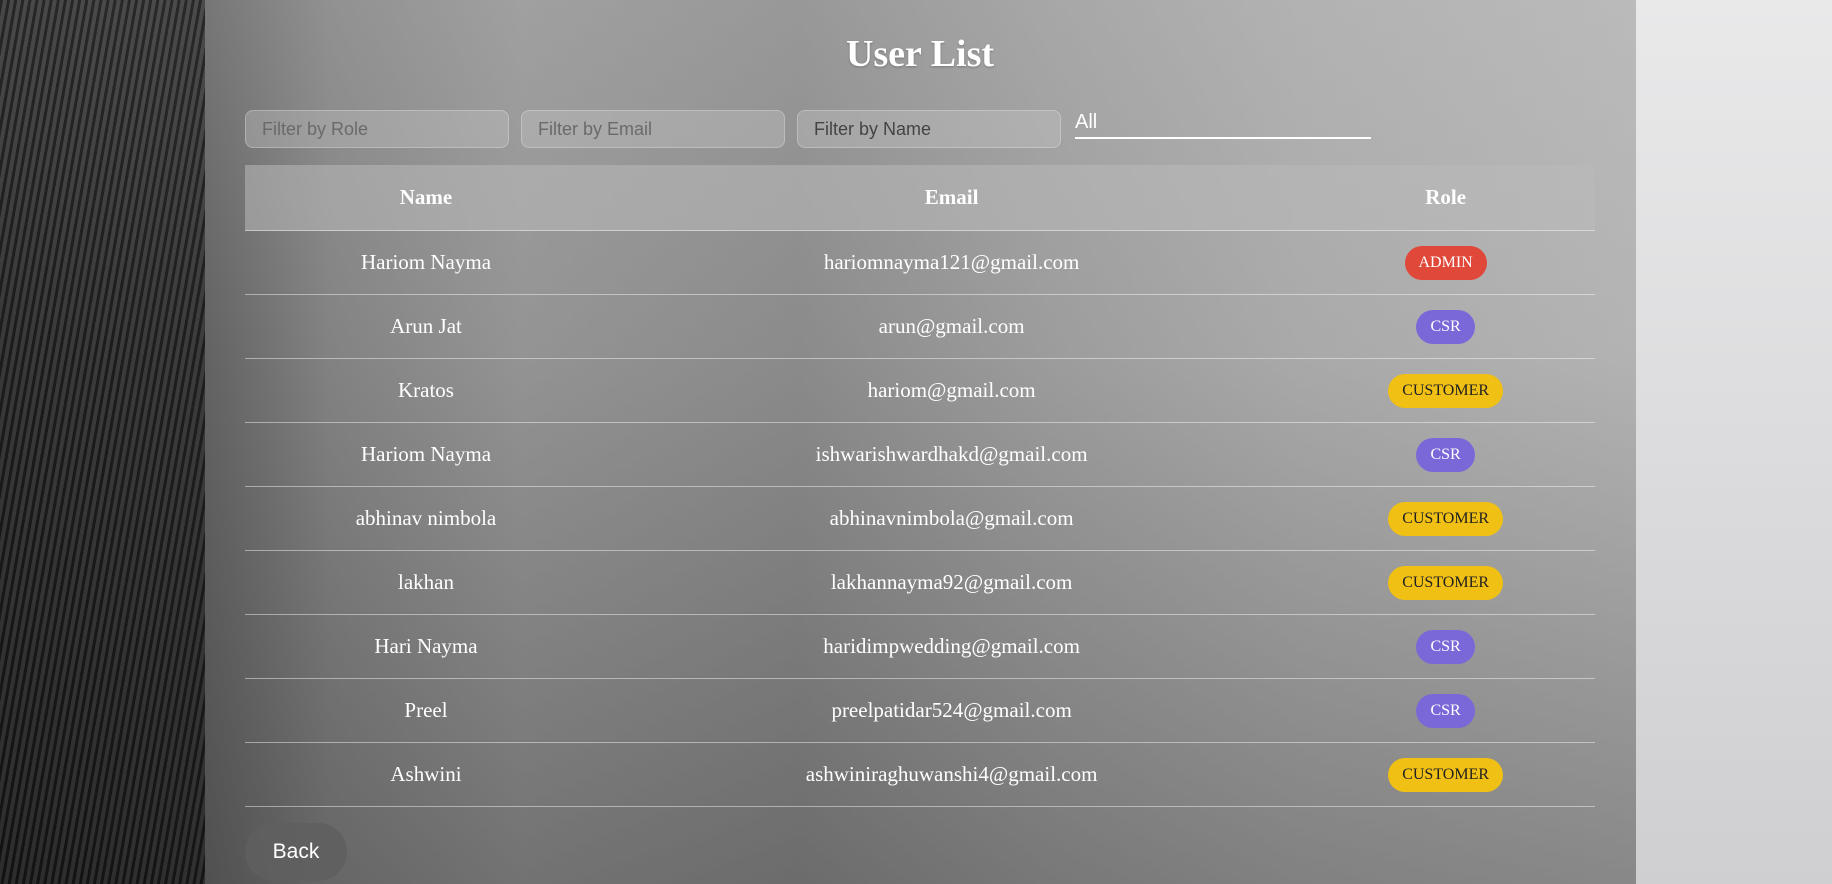  What do you see at coordinates (951, 454) in the screenshot?
I see `user-email-cell: ishwarishwardhakd@gmail.com` at bounding box center [951, 454].